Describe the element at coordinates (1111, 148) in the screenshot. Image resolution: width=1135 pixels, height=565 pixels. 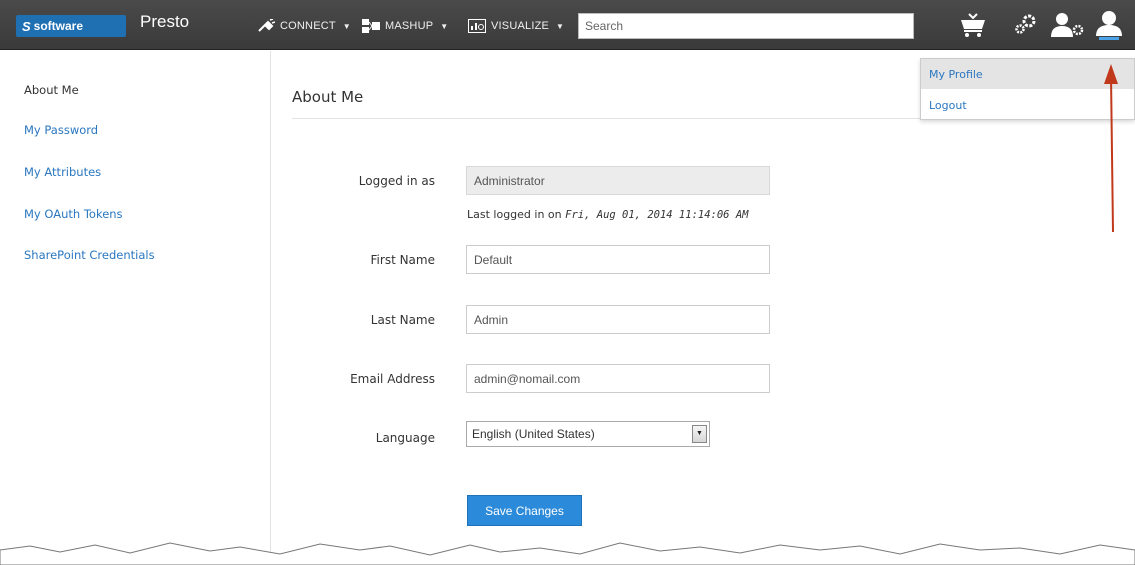
I see `annotation-arrow-icon` at that location.